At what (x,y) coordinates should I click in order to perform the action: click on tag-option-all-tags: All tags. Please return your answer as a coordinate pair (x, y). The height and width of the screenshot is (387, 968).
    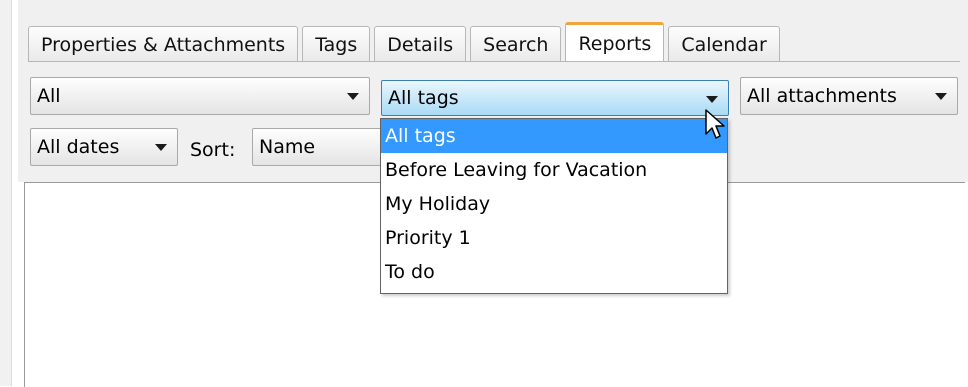
    Looking at the image, I should click on (554, 136).